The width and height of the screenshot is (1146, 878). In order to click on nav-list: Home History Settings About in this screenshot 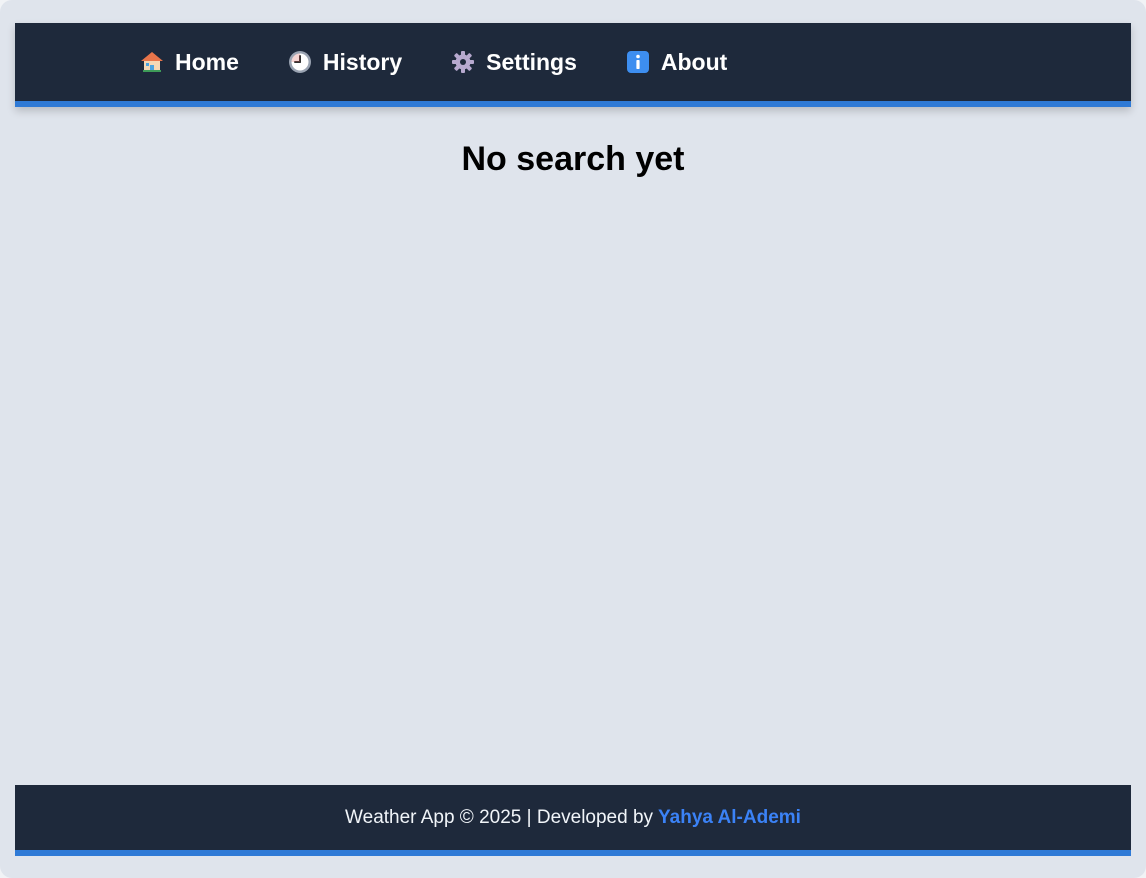, I will do `click(457, 62)`.